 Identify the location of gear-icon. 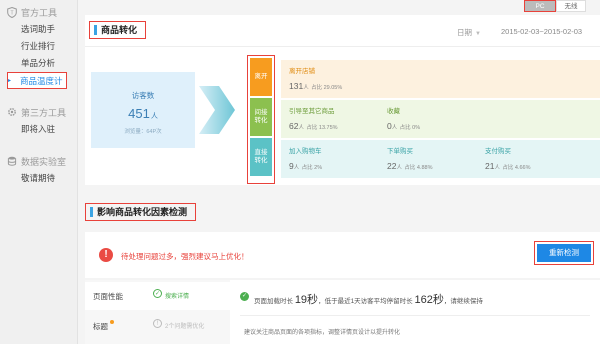
(11, 112).